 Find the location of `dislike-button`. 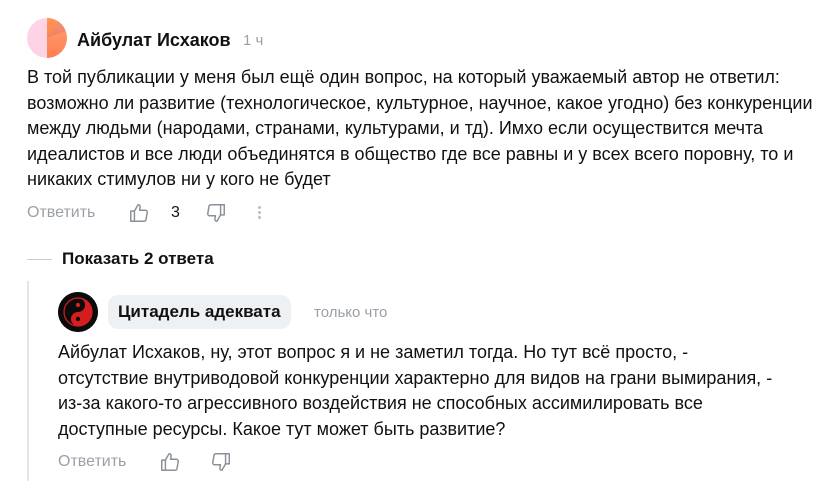

dislike-button is located at coordinates (216, 213).